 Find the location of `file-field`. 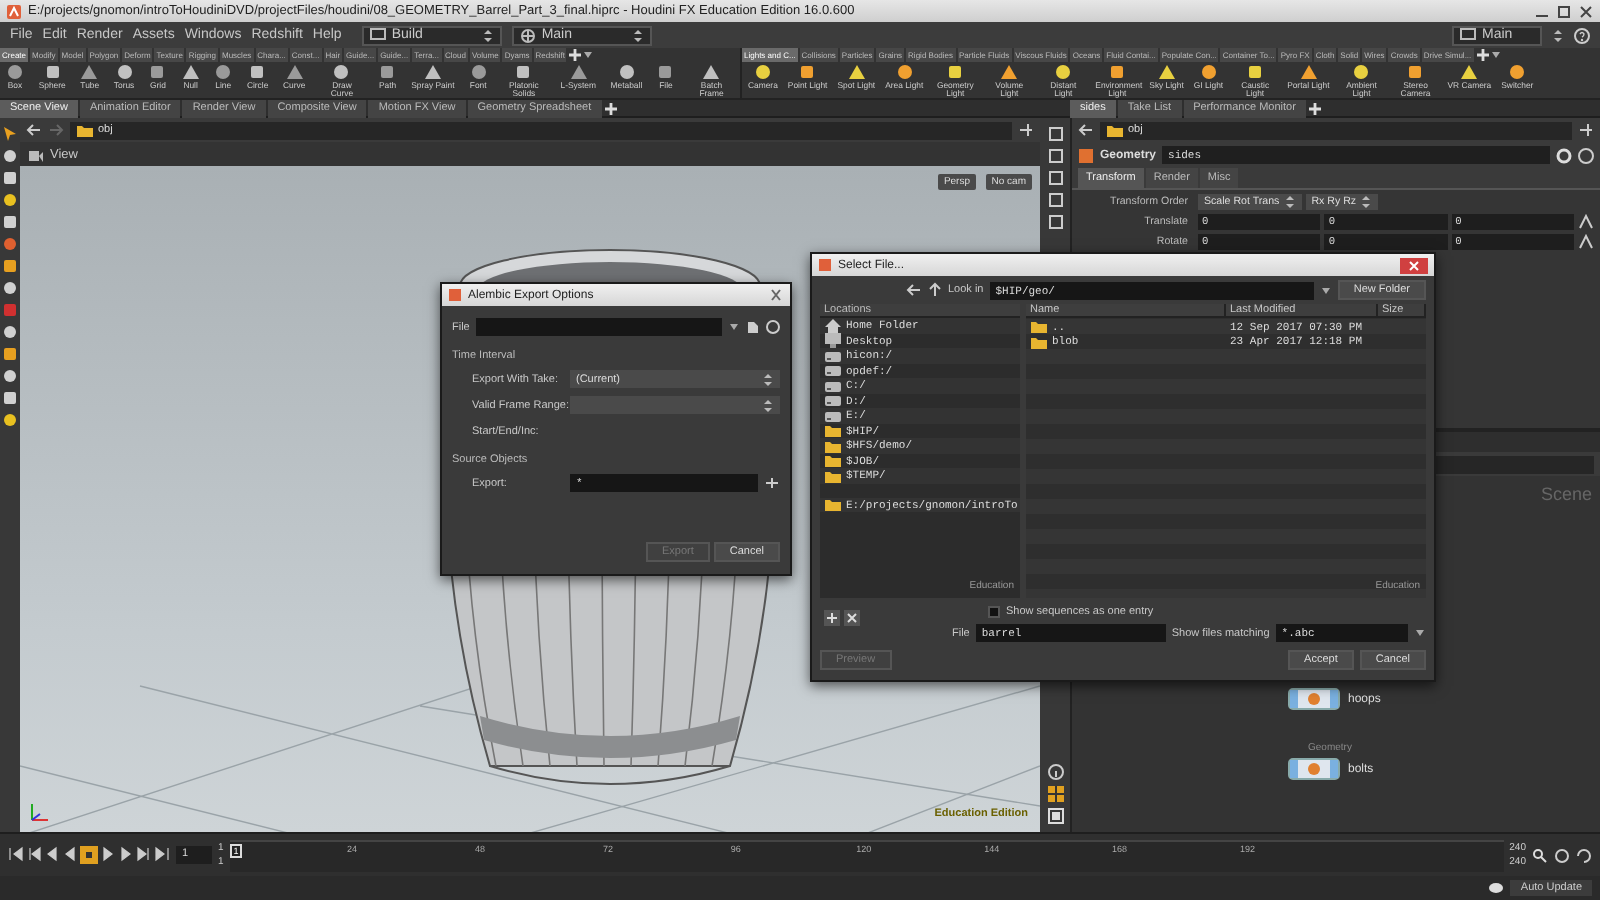

file-field is located at coordinates (598, 327).